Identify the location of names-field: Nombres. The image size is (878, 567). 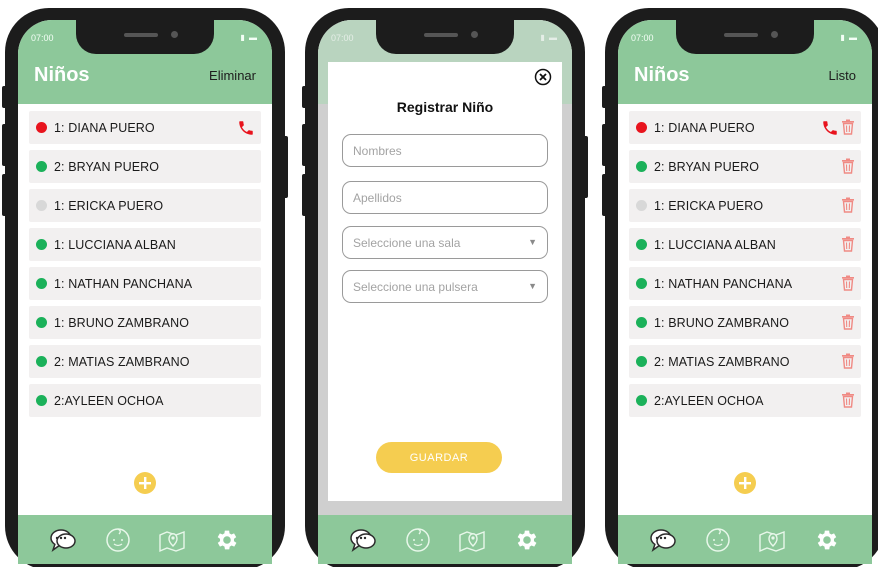
(445, 150).